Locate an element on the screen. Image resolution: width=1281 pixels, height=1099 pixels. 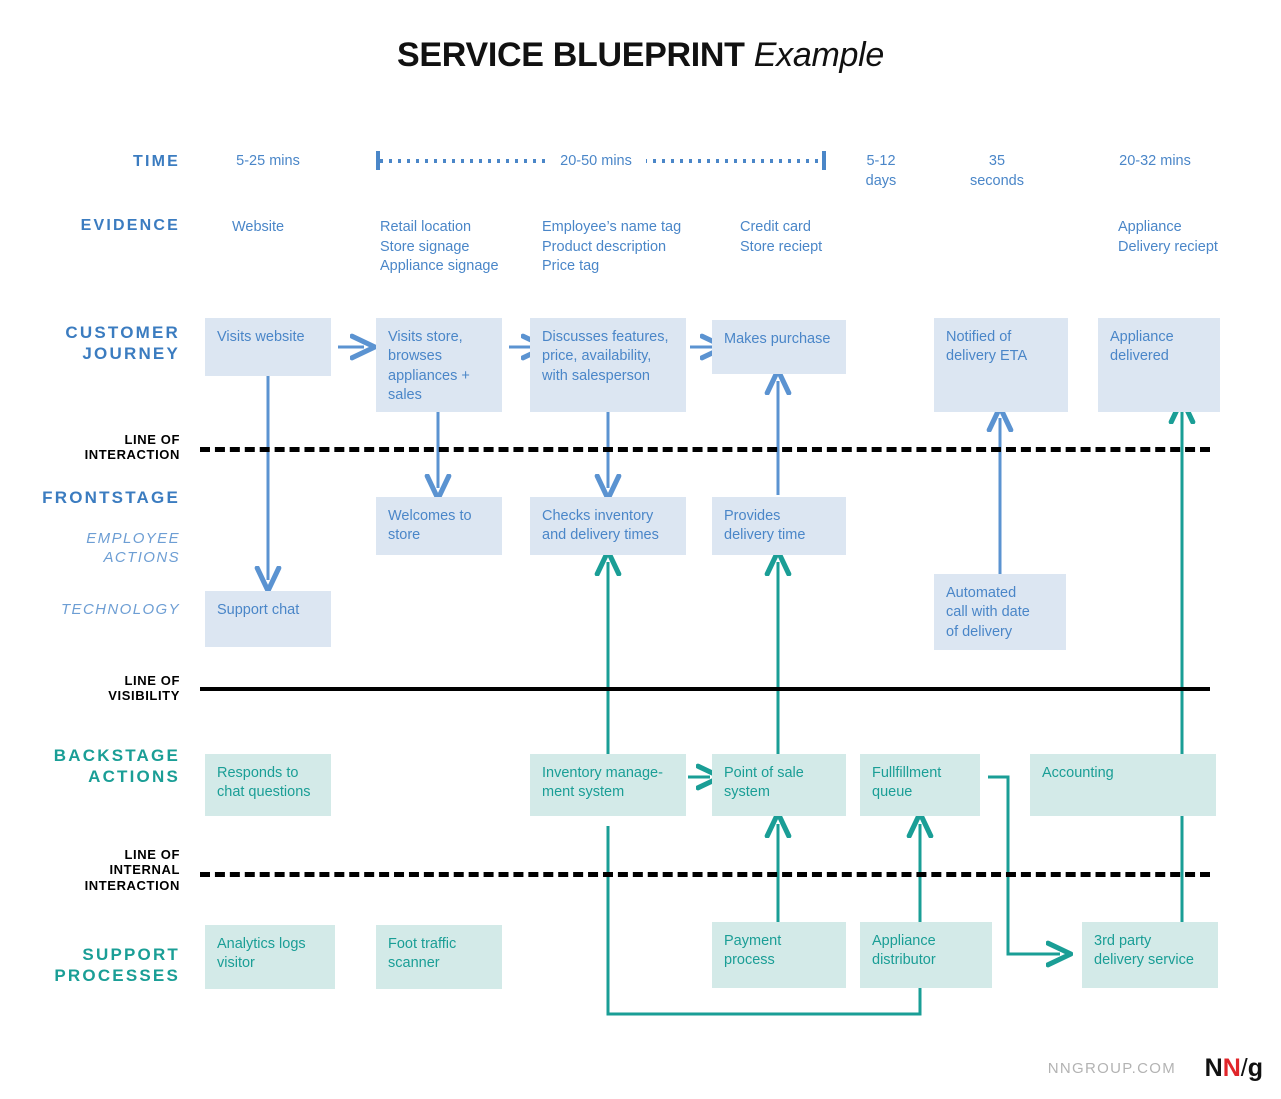
box-line: Checks inventory is located at coordinates (598, 516).